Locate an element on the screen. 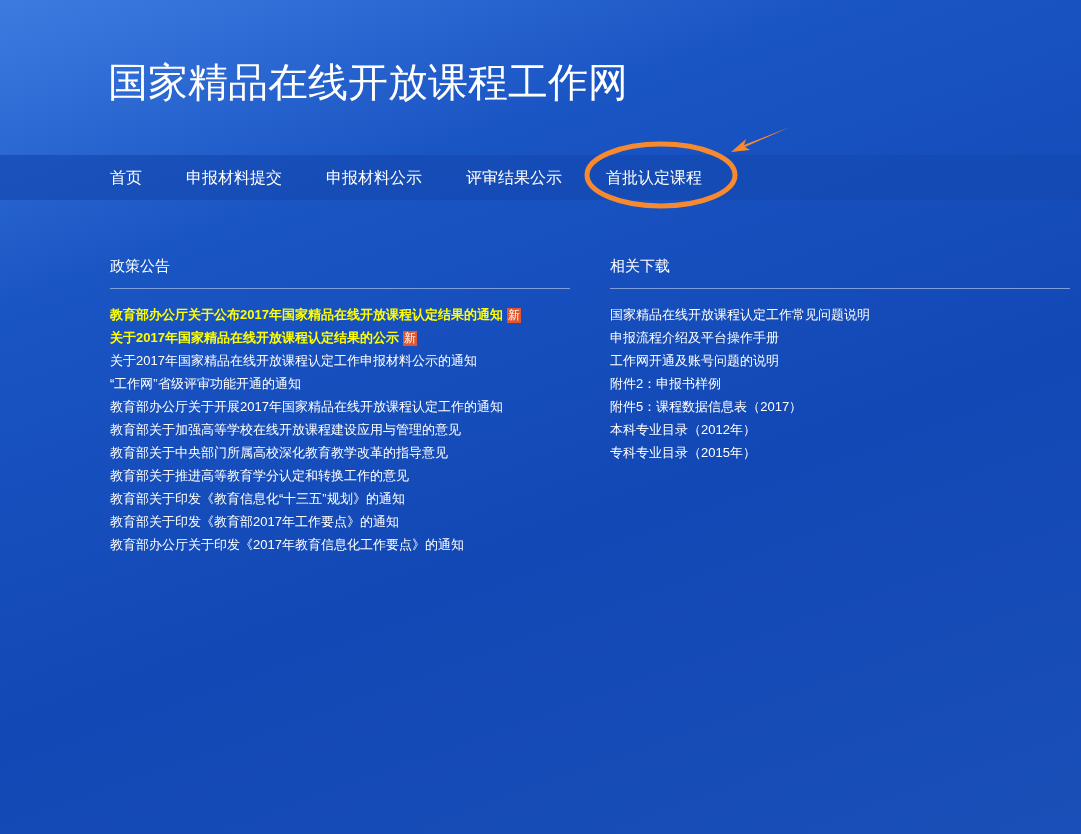 The image size is (1081, 834). section-heading: 相关下载 is located at coordinates (840, 272).